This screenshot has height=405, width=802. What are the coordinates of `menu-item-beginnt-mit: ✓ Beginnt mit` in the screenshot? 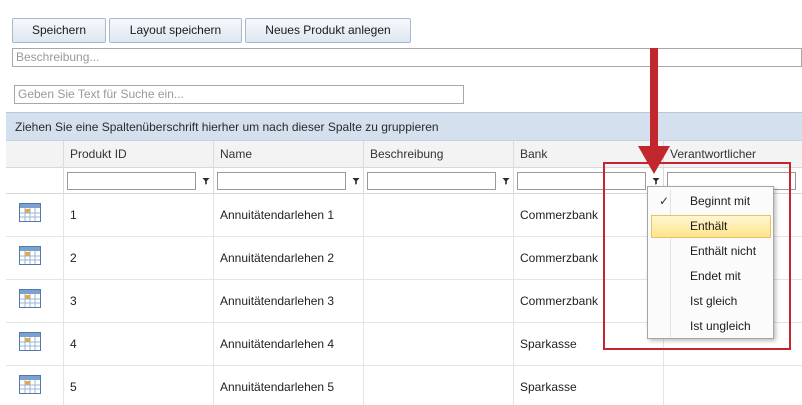 It's located at (711, 201).